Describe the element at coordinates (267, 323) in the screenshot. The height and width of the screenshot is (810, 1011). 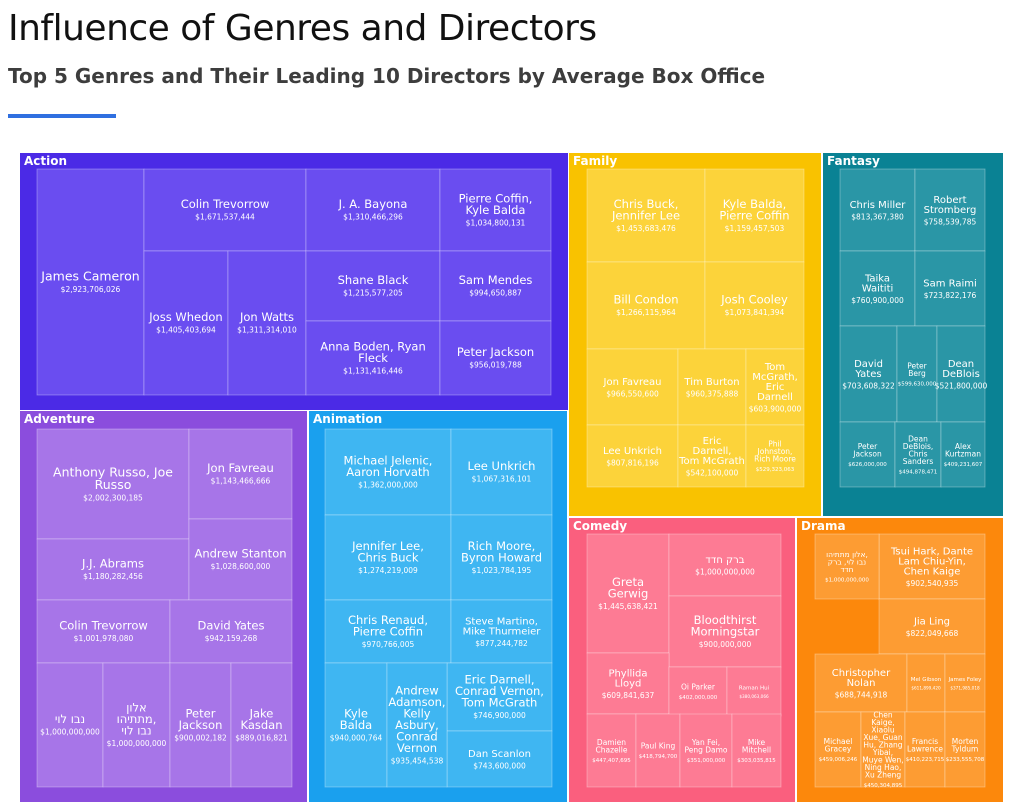
I see `director-tile: Jon Watts $1,311,314,010` at that location.